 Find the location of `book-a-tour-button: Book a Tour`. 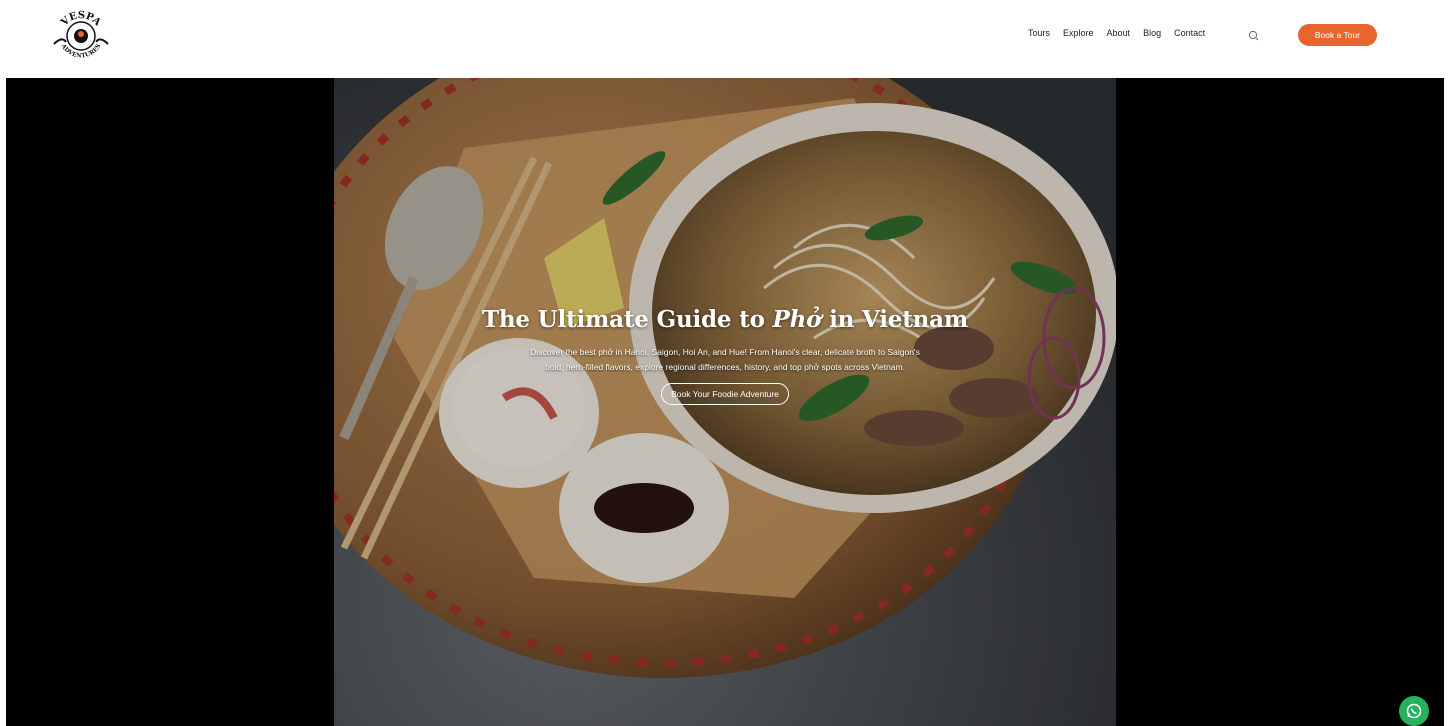

book-a-tour-button: Book a Tour is located at coordinates (1337, 35).